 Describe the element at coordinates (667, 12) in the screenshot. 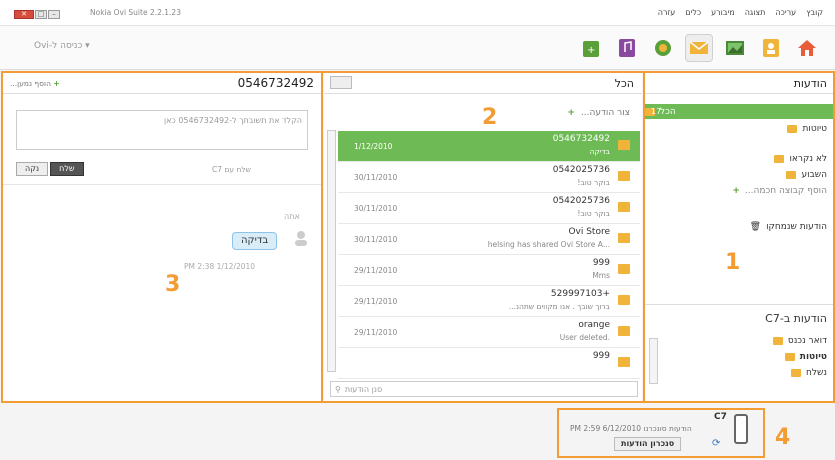

I see `menu-help: עזרה` at that location.